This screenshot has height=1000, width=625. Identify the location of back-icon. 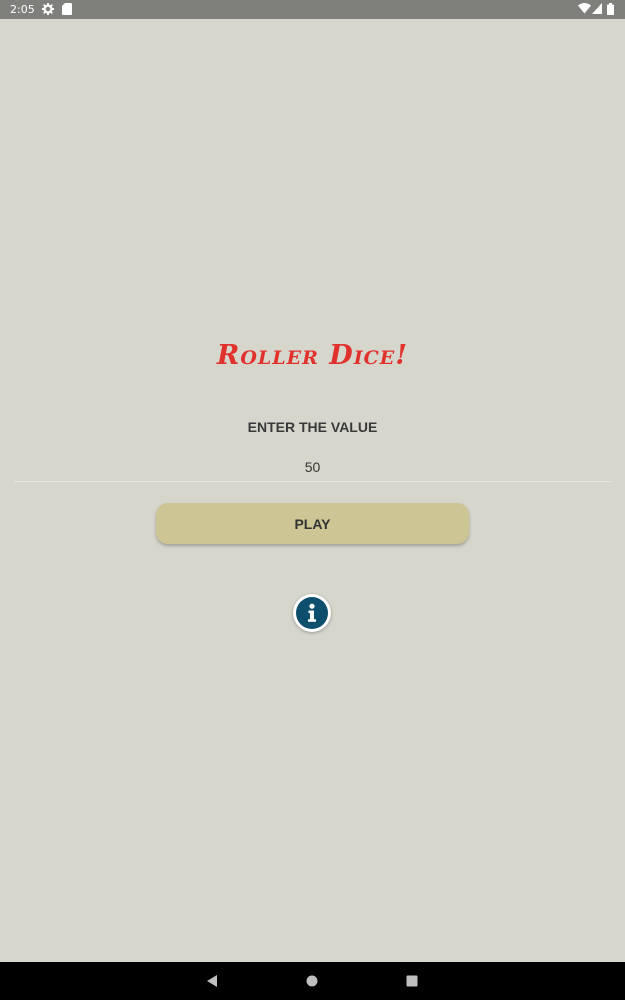
(212, 981).